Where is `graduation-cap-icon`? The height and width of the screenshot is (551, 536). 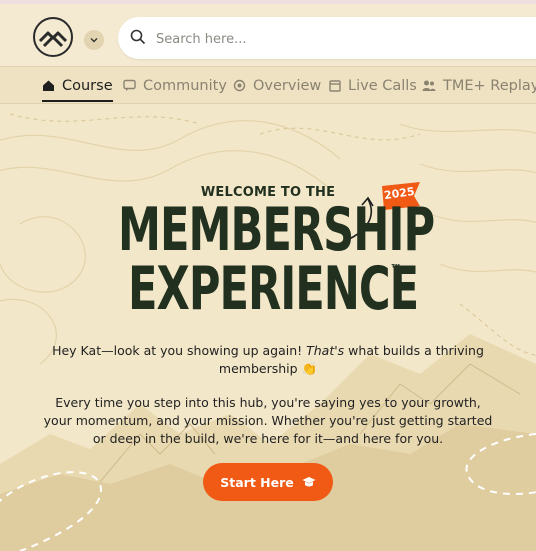
graduation-cap-icon is located at coordinates (309, 482).